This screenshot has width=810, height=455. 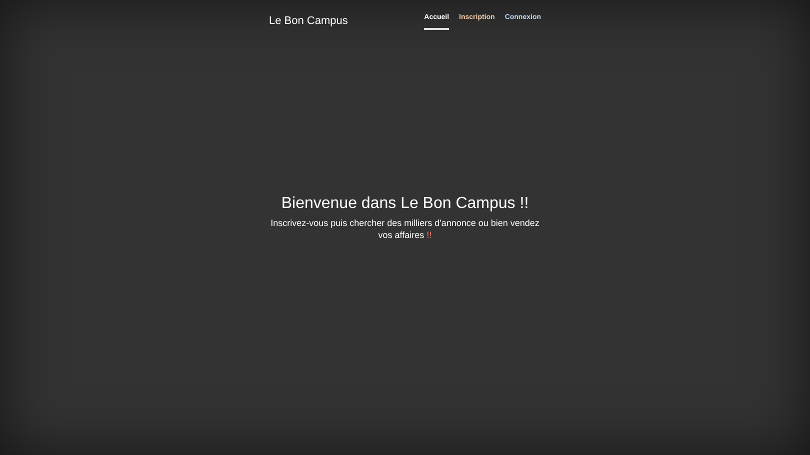 I want to click on hero-title: Bienvenue dans Le Bon Campus !!, so click(x=405, y=204).